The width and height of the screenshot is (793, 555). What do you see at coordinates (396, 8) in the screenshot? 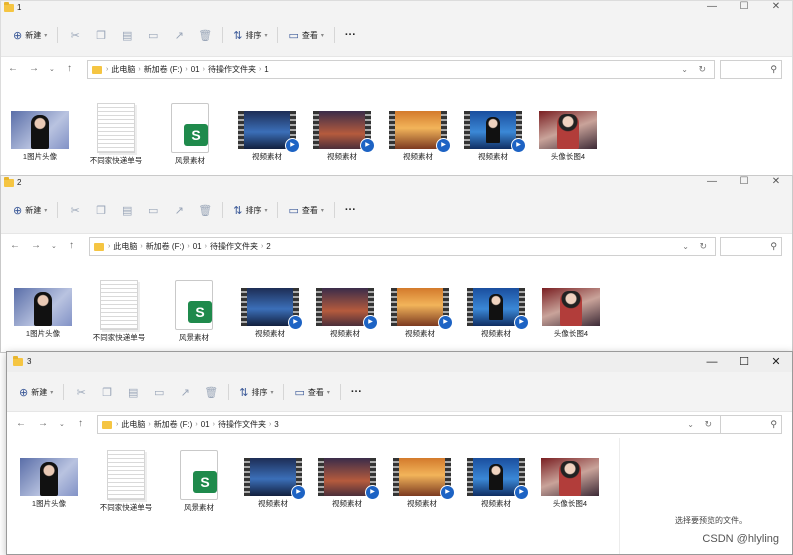
I see `title-bar: 1 — ☐ ✕` at bounding box center [396, 8].